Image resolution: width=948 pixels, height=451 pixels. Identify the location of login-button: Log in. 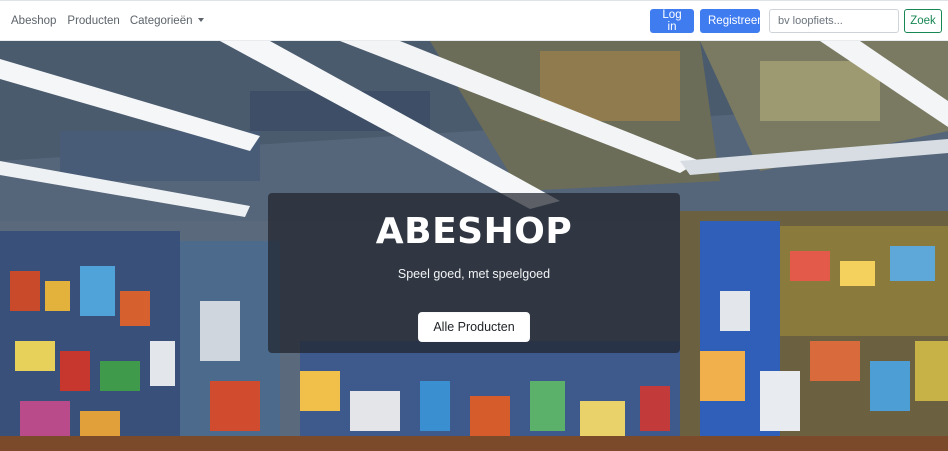
(672, 21).